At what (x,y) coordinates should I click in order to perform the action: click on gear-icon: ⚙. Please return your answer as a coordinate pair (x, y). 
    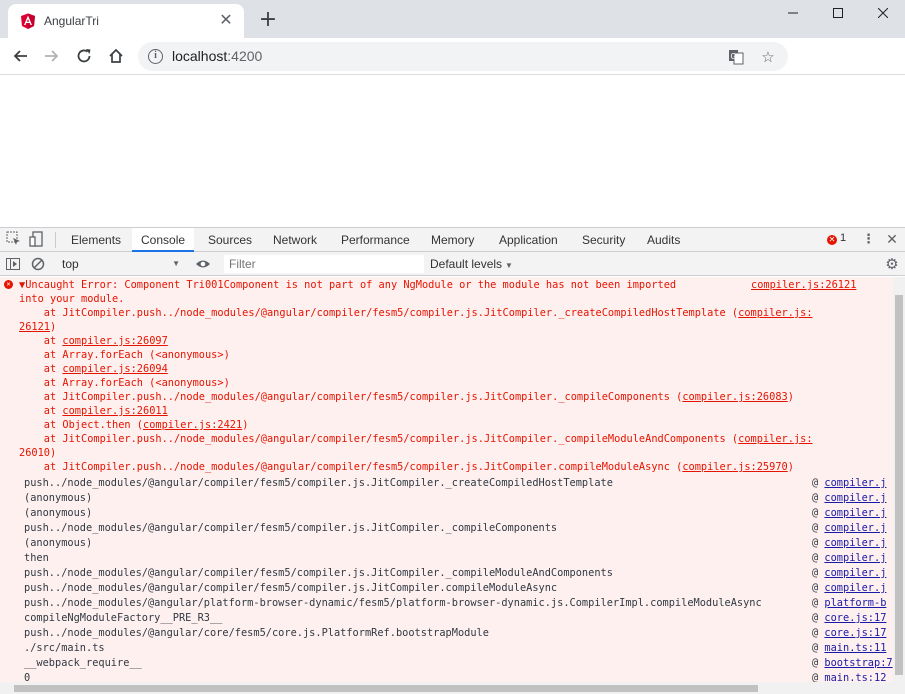
    Looking at the image, I should click on (892, 264).